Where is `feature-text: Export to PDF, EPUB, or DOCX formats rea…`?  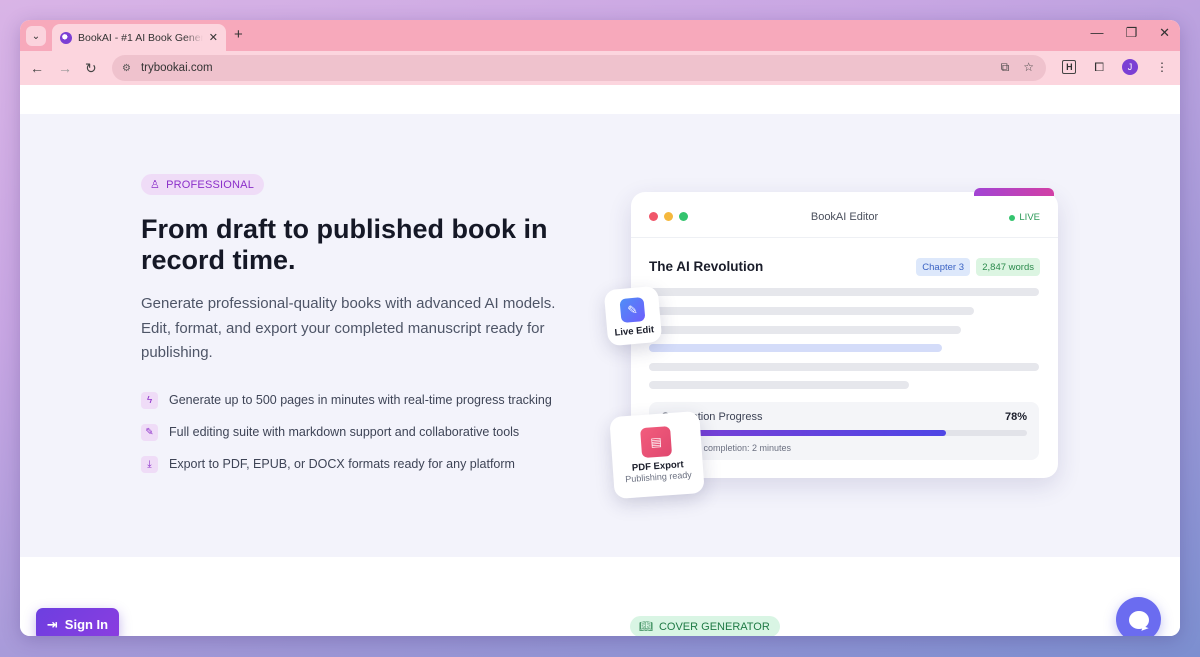
feature-text: Export to PDF, EPUB, or DOCX formats rea… is located at coordinates (342, 464).